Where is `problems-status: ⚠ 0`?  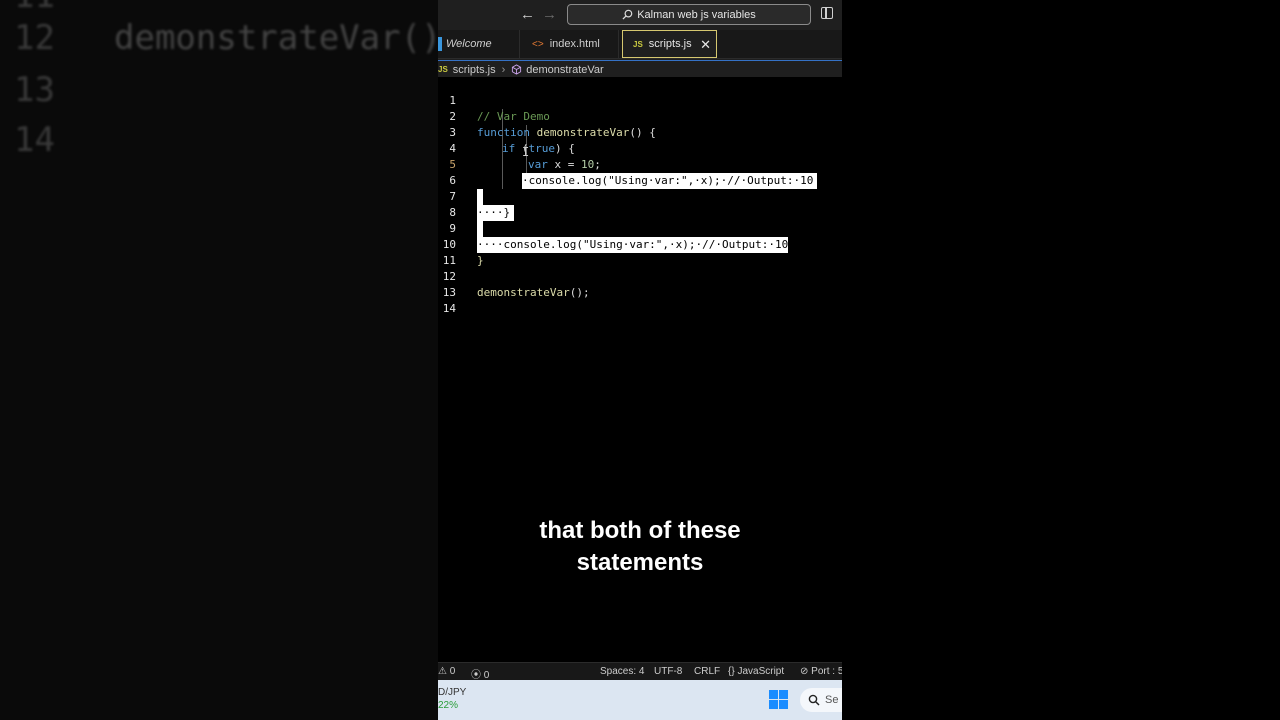 problems-status: ⚠ 0 is located at coordinates (446, 671).